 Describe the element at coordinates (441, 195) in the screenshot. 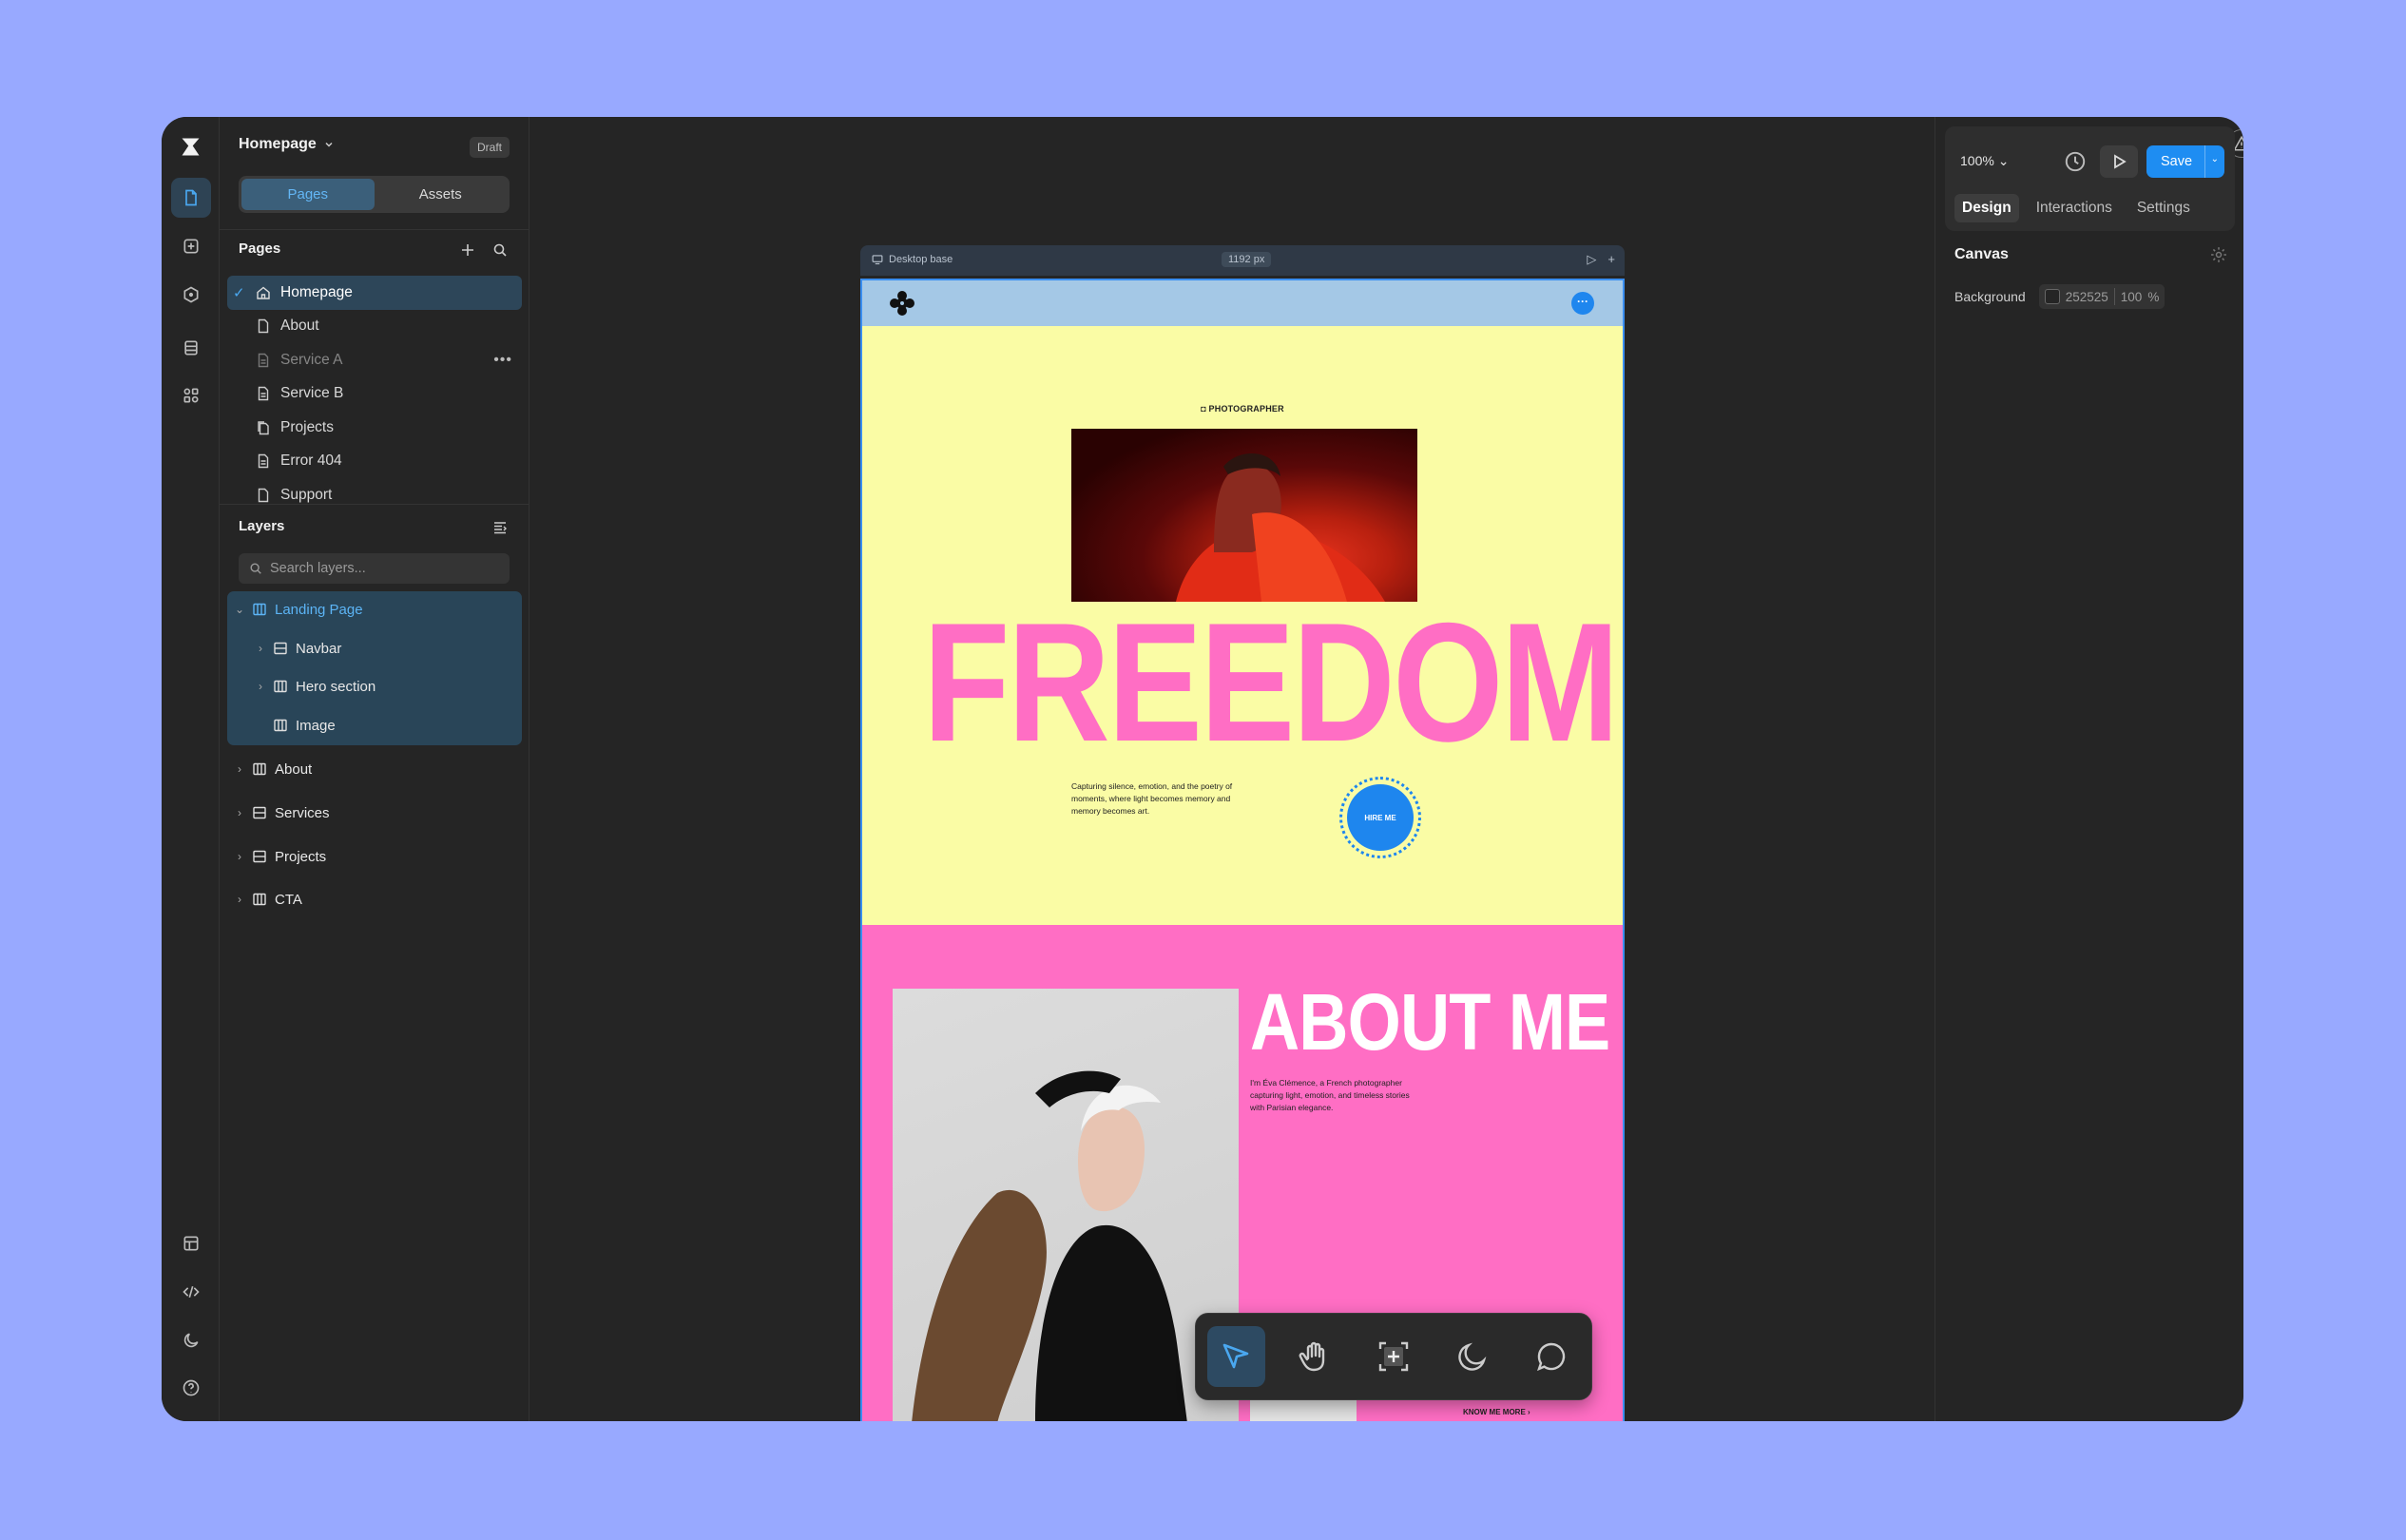

I see `tab-assets: Assets` at that location.